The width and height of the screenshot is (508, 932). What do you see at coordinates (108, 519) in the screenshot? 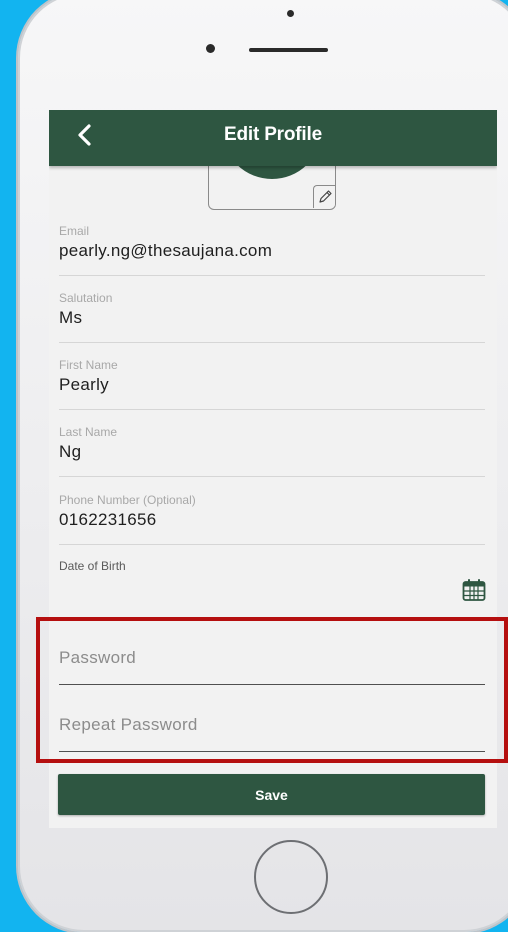
I see `phone-value: 0162231656` at bounding box center [108, 519].